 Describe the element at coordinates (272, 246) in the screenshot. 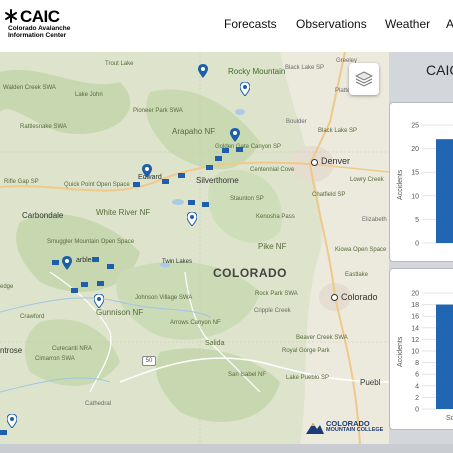

I see `map-label: Pike NF` at that location.